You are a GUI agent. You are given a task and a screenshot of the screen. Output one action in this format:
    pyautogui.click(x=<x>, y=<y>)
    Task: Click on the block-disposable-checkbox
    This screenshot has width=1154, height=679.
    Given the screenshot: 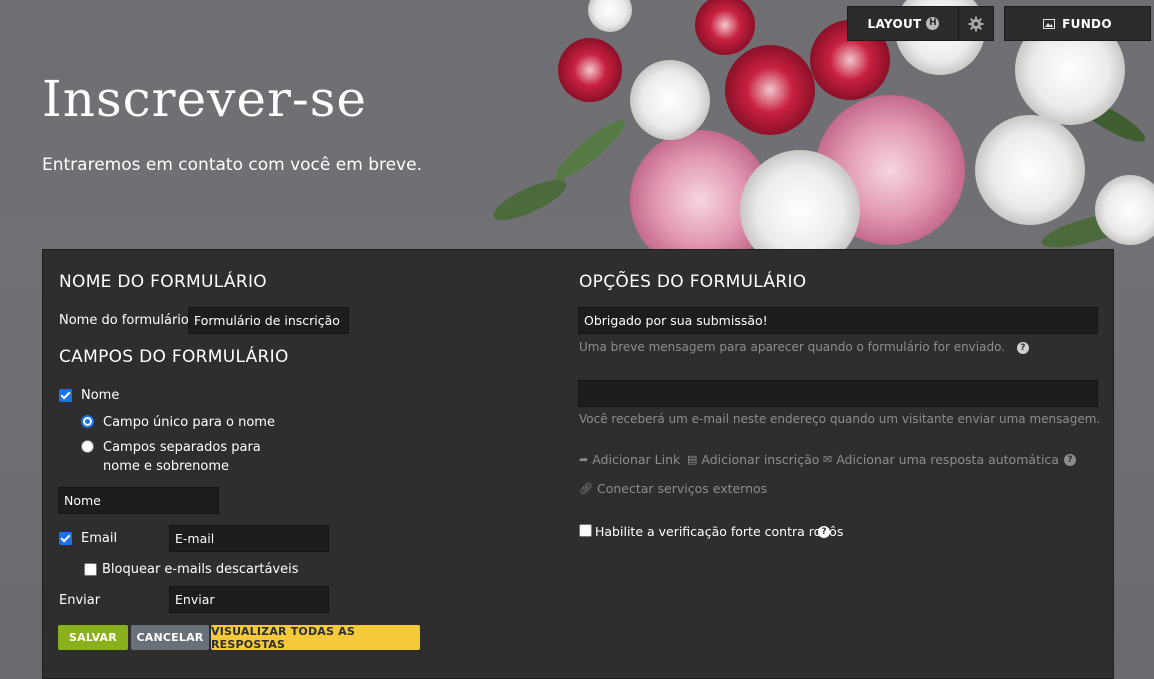 What is the action you would take?
    pyautogui.click(x=90, y=569)
    